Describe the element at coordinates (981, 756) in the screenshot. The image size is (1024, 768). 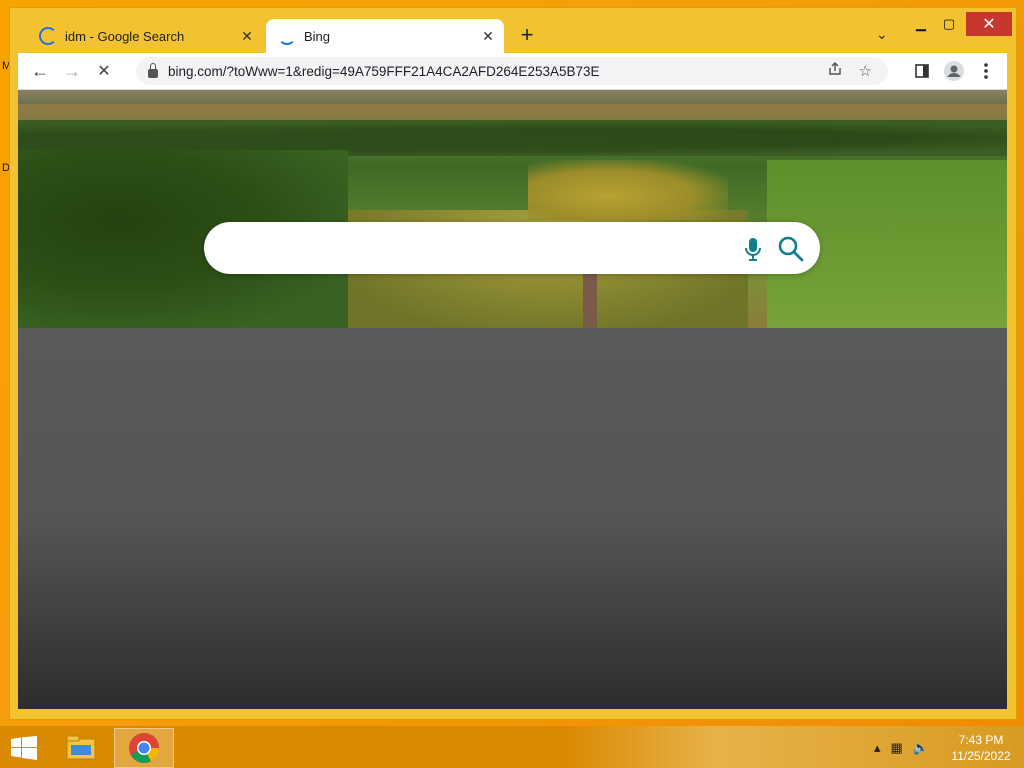
I see `clock-date: 11/25/2022` at that location.